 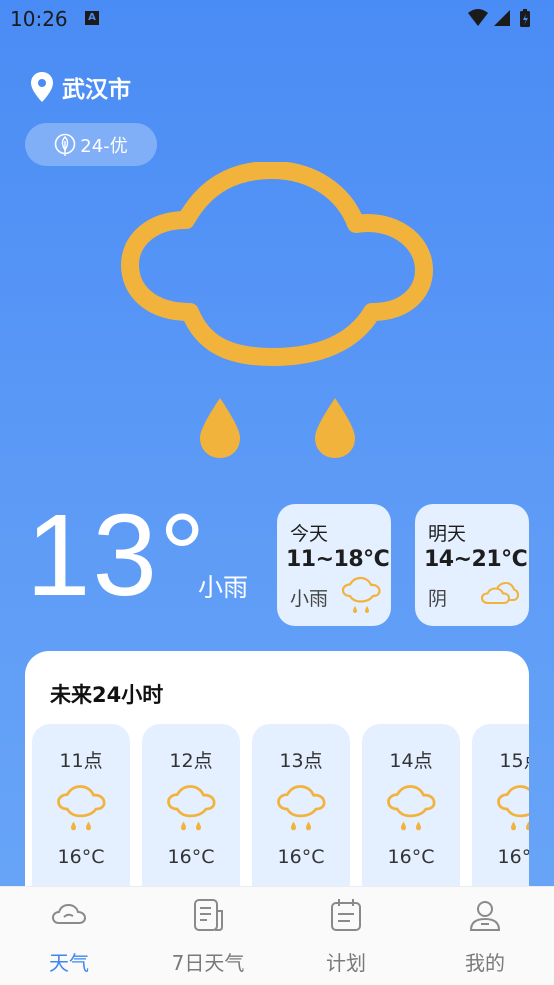 I want to click on status-time: 10:26, so click(x=39, y=19).